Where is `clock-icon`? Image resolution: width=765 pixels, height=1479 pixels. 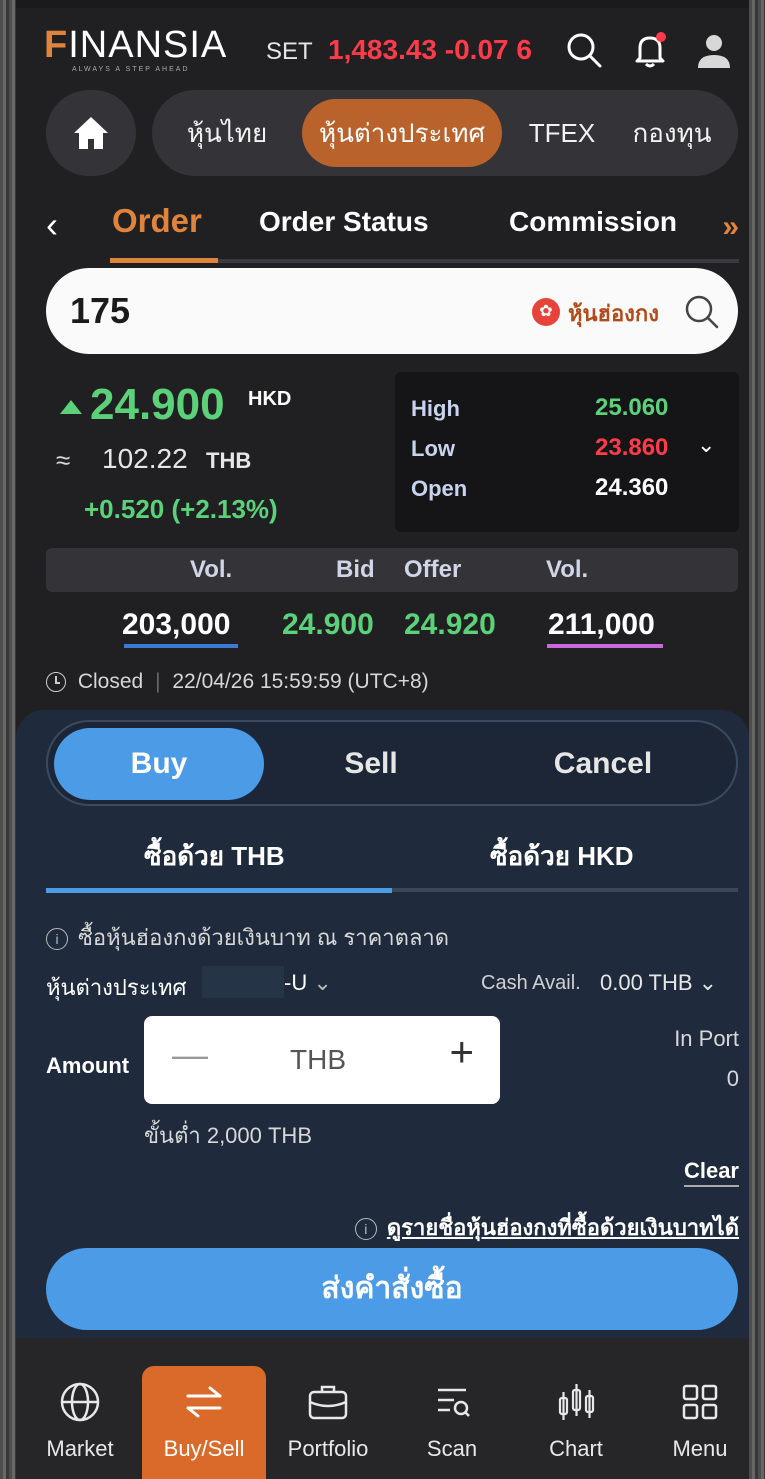 clock-icon is located at coordinates (56, 682).